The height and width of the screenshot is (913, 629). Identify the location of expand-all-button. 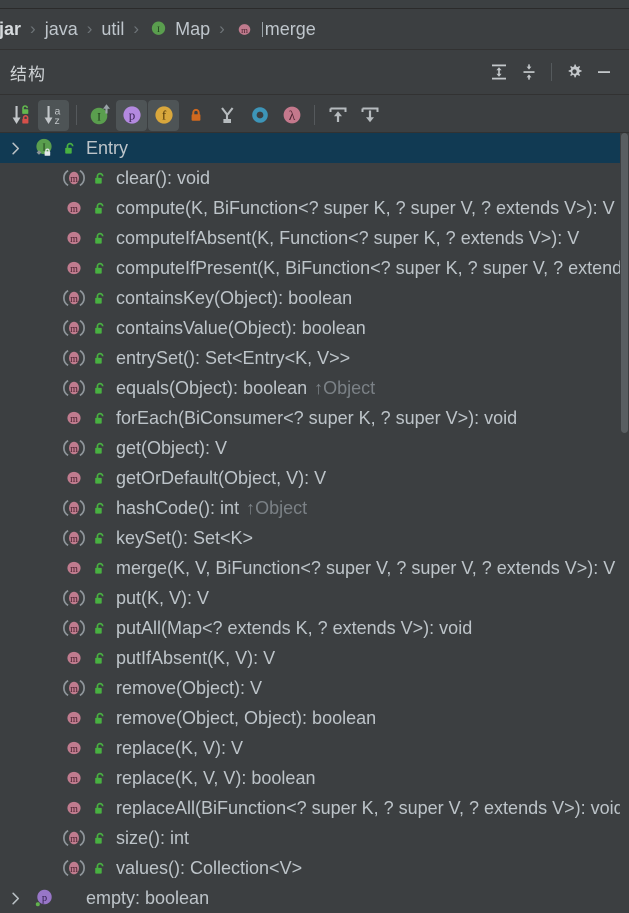
(499, 72).